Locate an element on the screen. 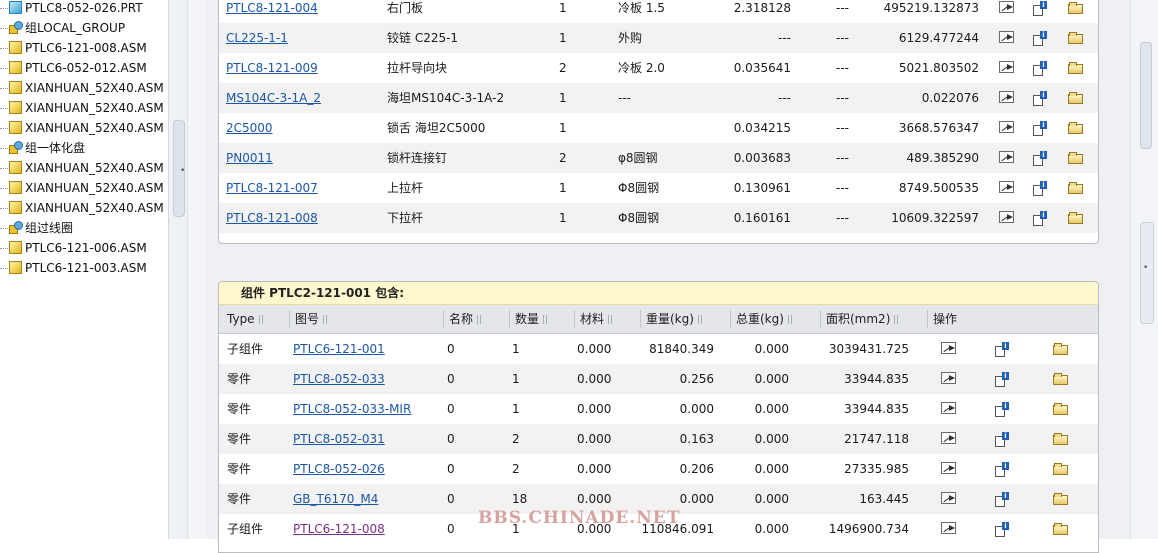 Image resolution: width=1158 pixels, height=553 pixels. secondary-scrollbar-thumb is located at coordinates (1147, 273).